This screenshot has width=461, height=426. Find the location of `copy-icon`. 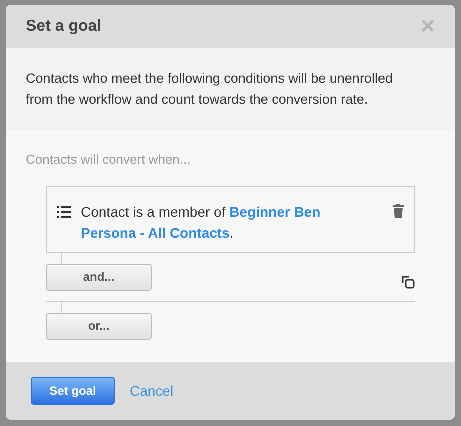

copy-icon is located at coordinates (408, 282).